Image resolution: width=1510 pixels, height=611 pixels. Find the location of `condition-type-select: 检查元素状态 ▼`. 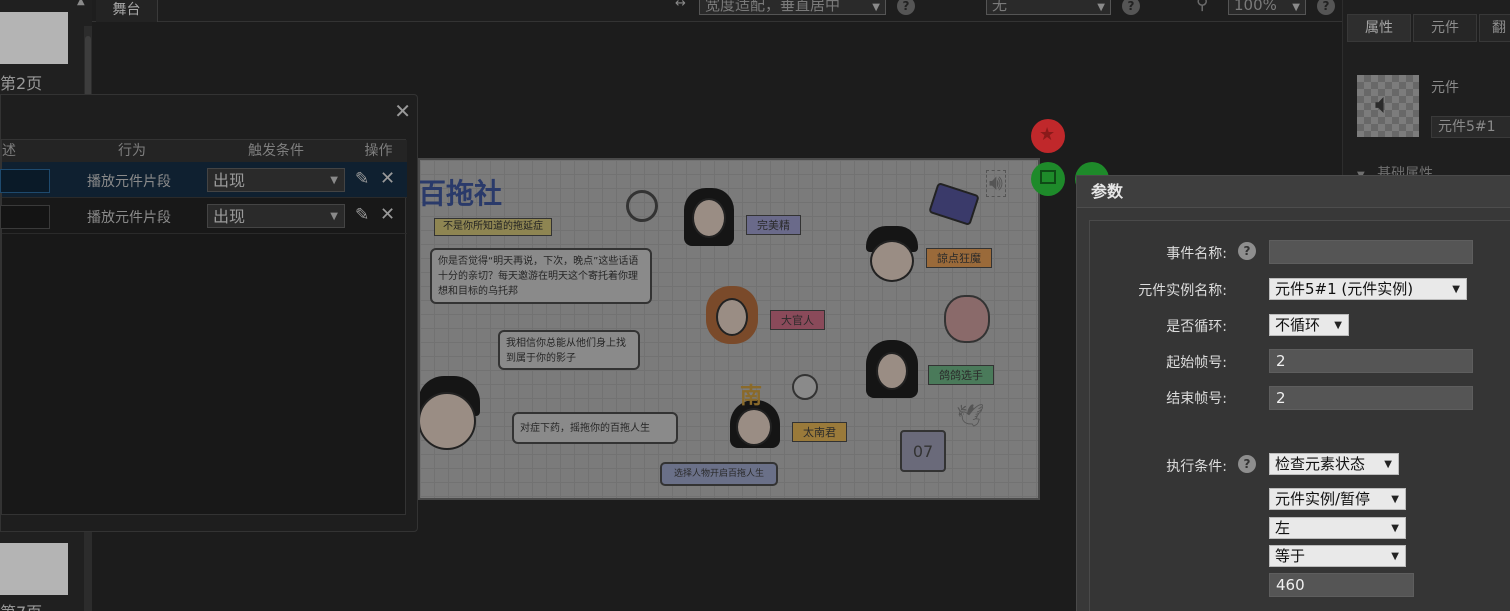

condition-type-select: 检查元素状态 ▼ is located at coordinates (1334, 464).